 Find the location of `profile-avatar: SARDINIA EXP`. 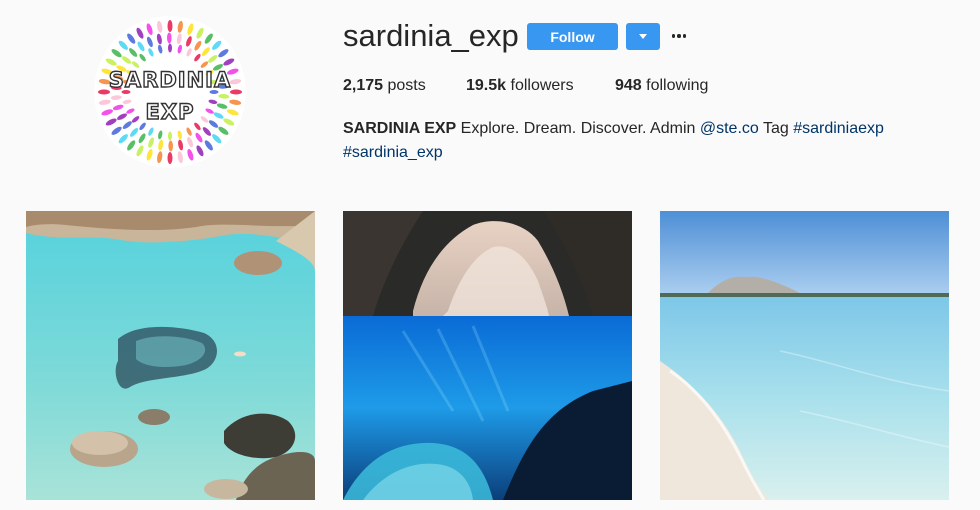

profile-avatar: SARDINIA EXP is located at coordinates (170, 92).